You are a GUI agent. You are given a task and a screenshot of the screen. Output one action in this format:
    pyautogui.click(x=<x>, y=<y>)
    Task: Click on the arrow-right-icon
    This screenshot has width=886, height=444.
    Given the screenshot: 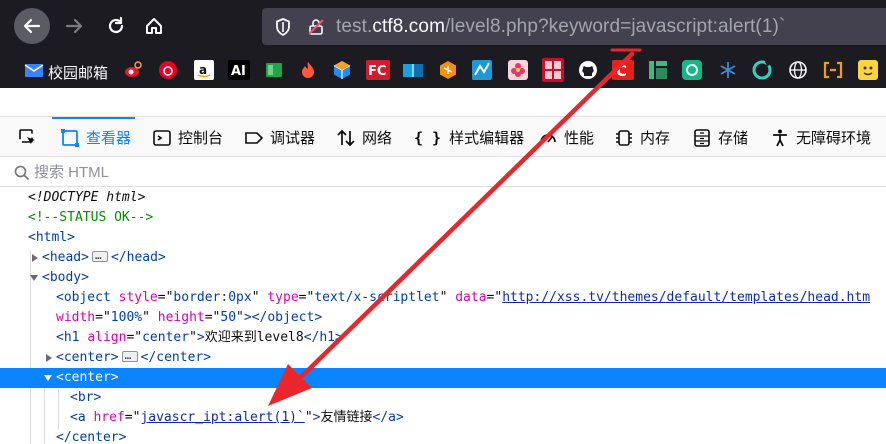 What is the action you would take?
    pyautogui.click(x=74, y=26)
    